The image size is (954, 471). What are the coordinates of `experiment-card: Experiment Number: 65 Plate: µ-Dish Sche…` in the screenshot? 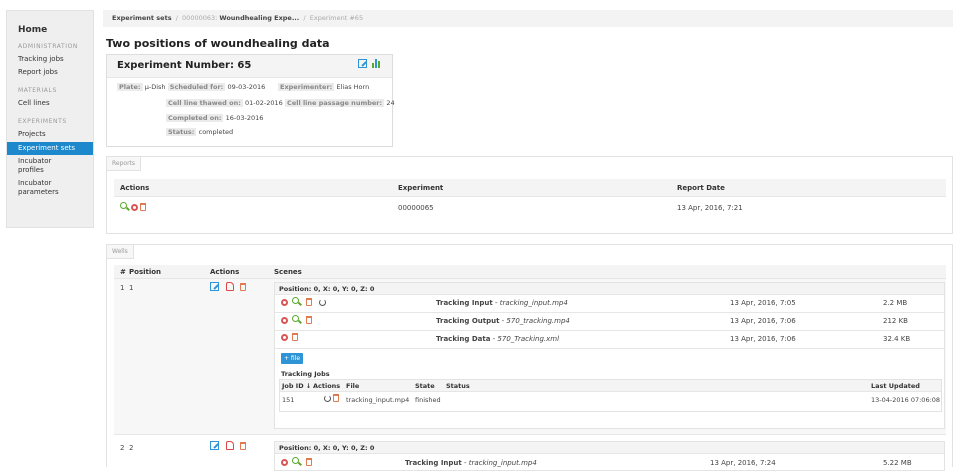 It's located at (250, 100).